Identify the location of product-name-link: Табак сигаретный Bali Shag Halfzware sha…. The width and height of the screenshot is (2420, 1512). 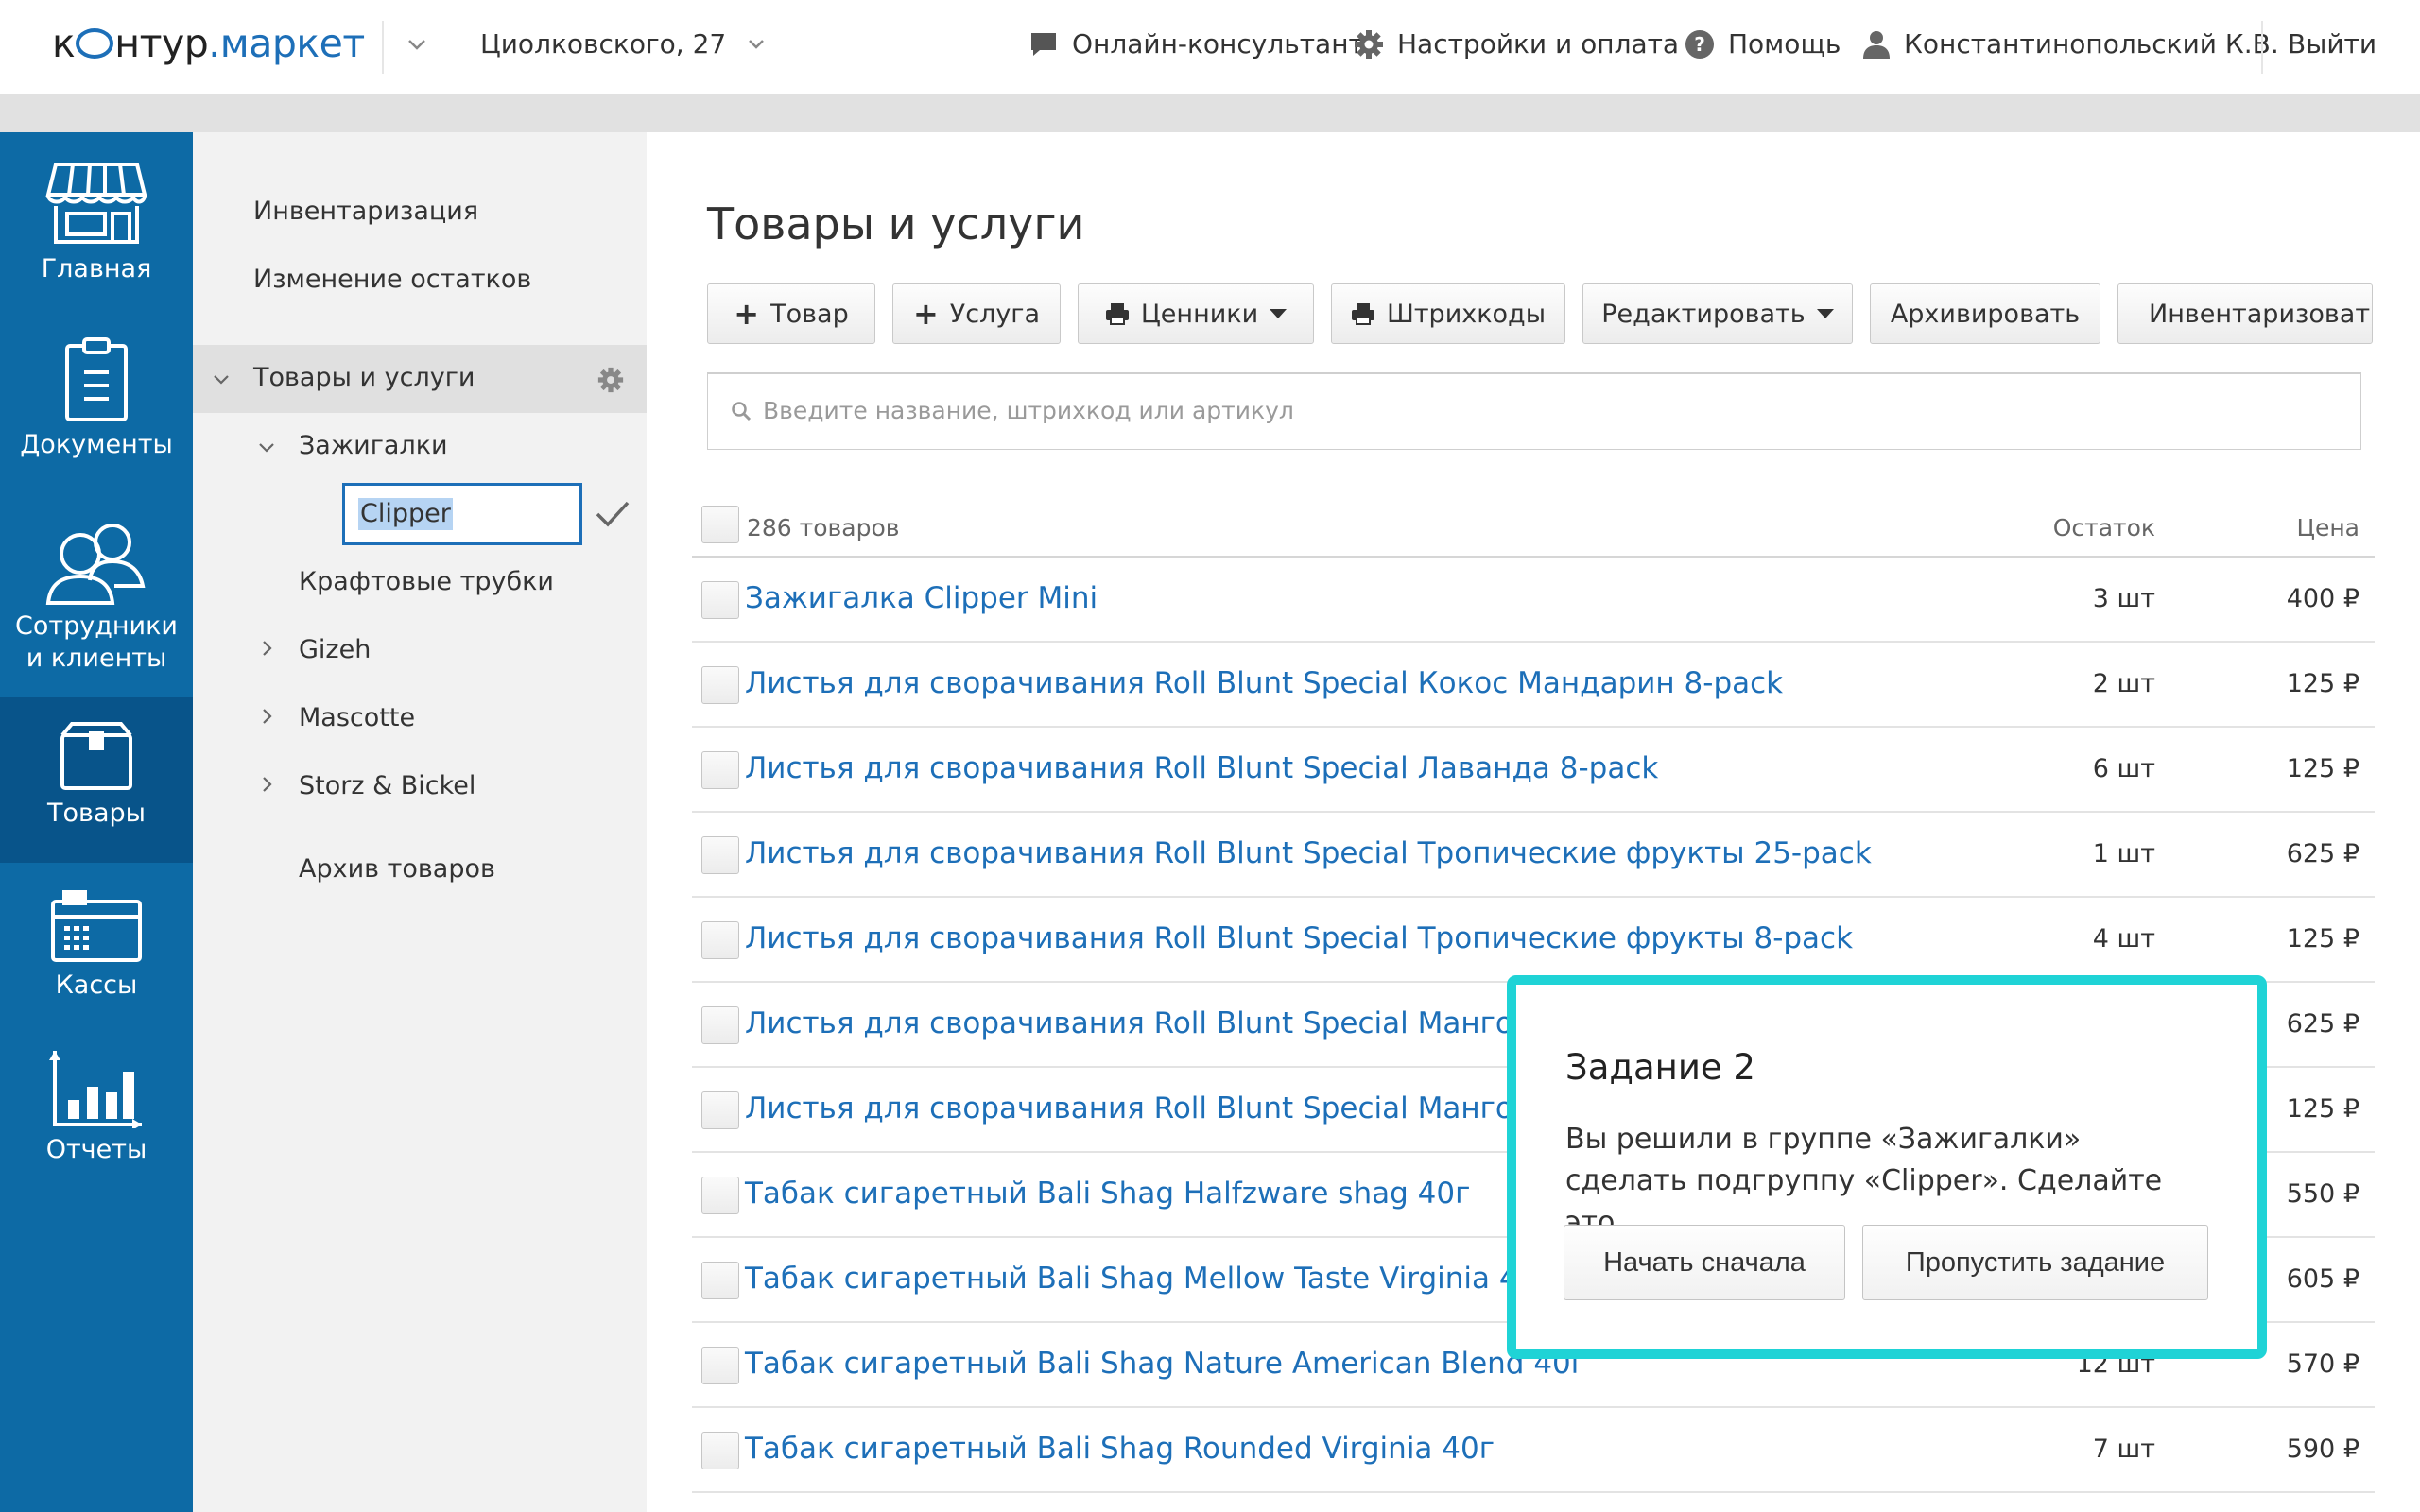
(1107, 1194).